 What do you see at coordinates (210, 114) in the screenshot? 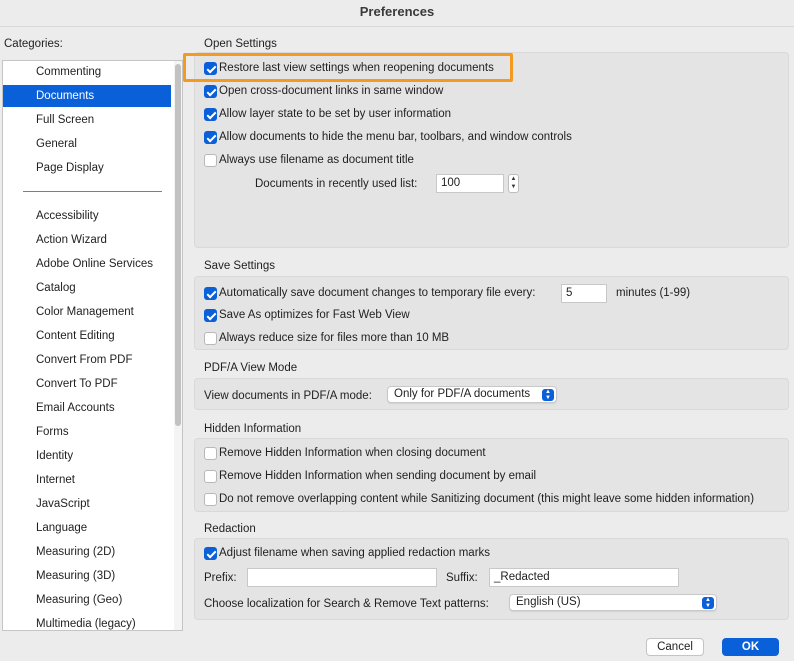
I see `layer-state-checkbox` at bounding box center [210, 114].